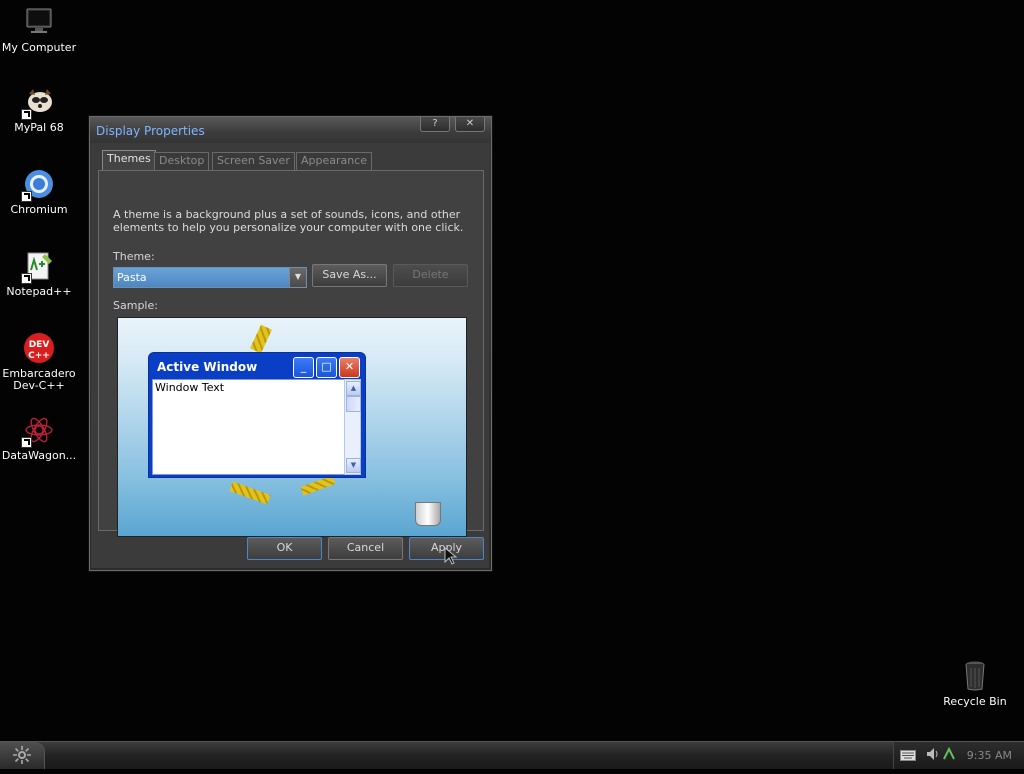  Describe the element at coordinates (39, 47) in the screenshot. I see `desktop-icon-label: My Computer` at that location.